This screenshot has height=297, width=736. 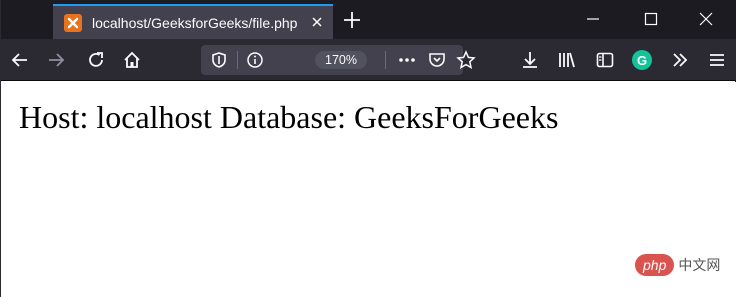 What do you see at coordinates (655, 265) in the screenshot?
I see `watermark-badge: php` at bounding box center [655, 265].